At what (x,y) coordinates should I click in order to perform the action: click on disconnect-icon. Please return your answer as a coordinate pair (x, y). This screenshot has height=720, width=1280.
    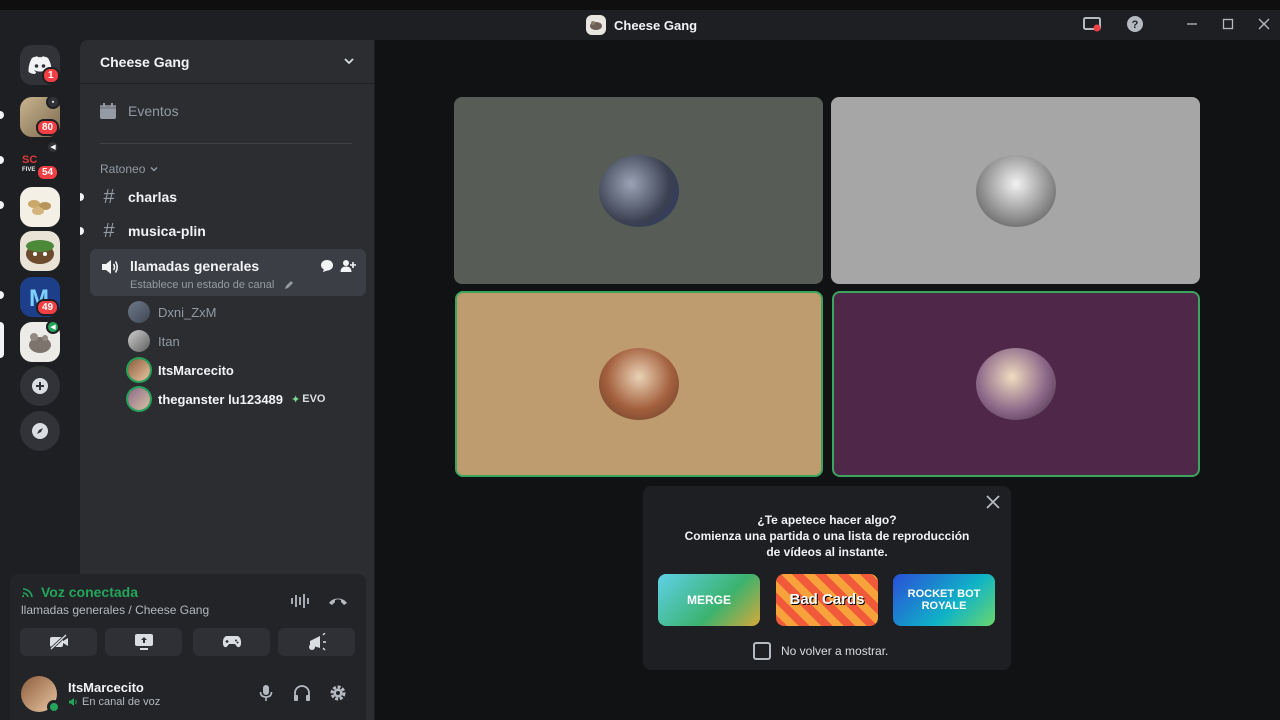
    Looking at the image, I should click on (338, 601).